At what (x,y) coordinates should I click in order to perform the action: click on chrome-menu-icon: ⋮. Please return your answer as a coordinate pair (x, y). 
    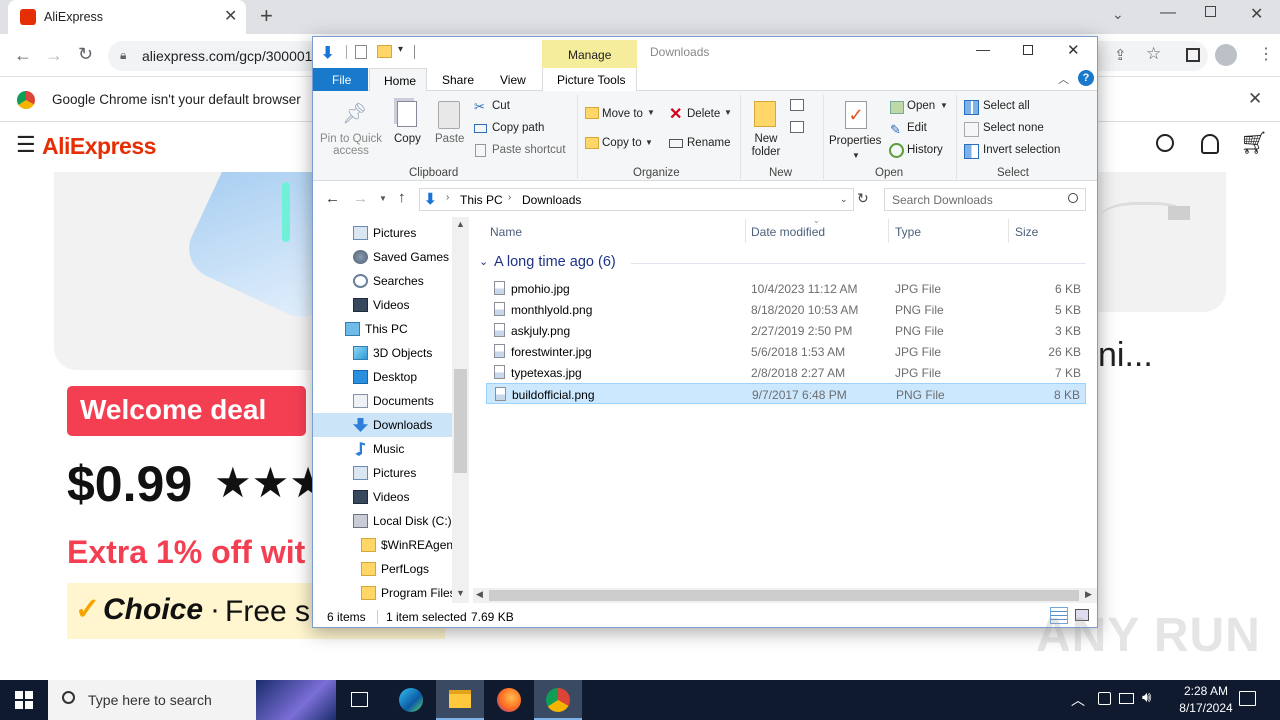
    Looking at the image, I should click on (1266, 54).